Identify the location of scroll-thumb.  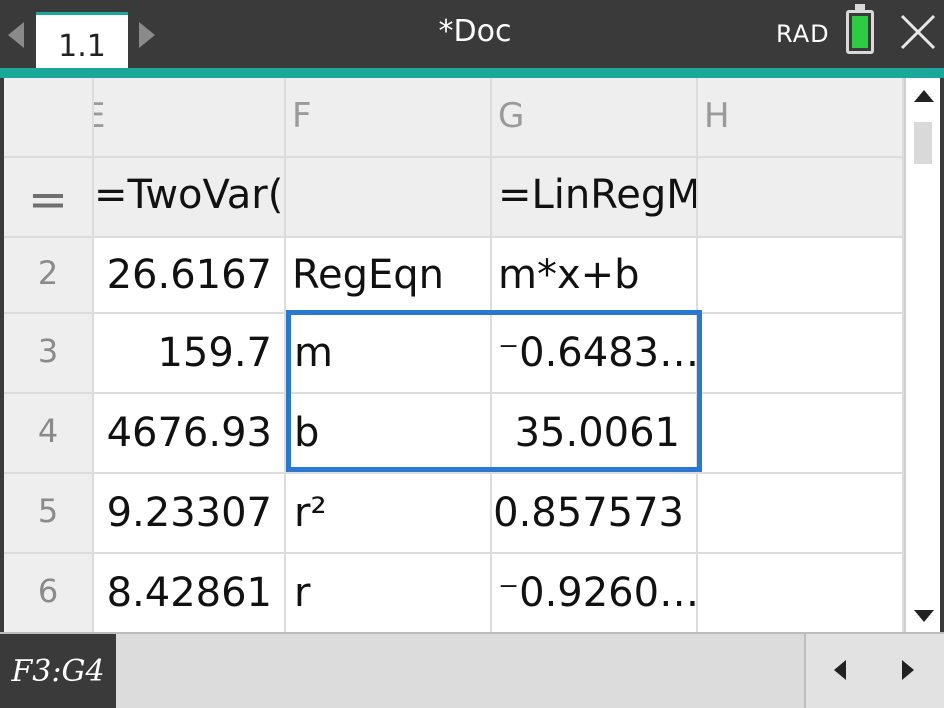
(923, 143).